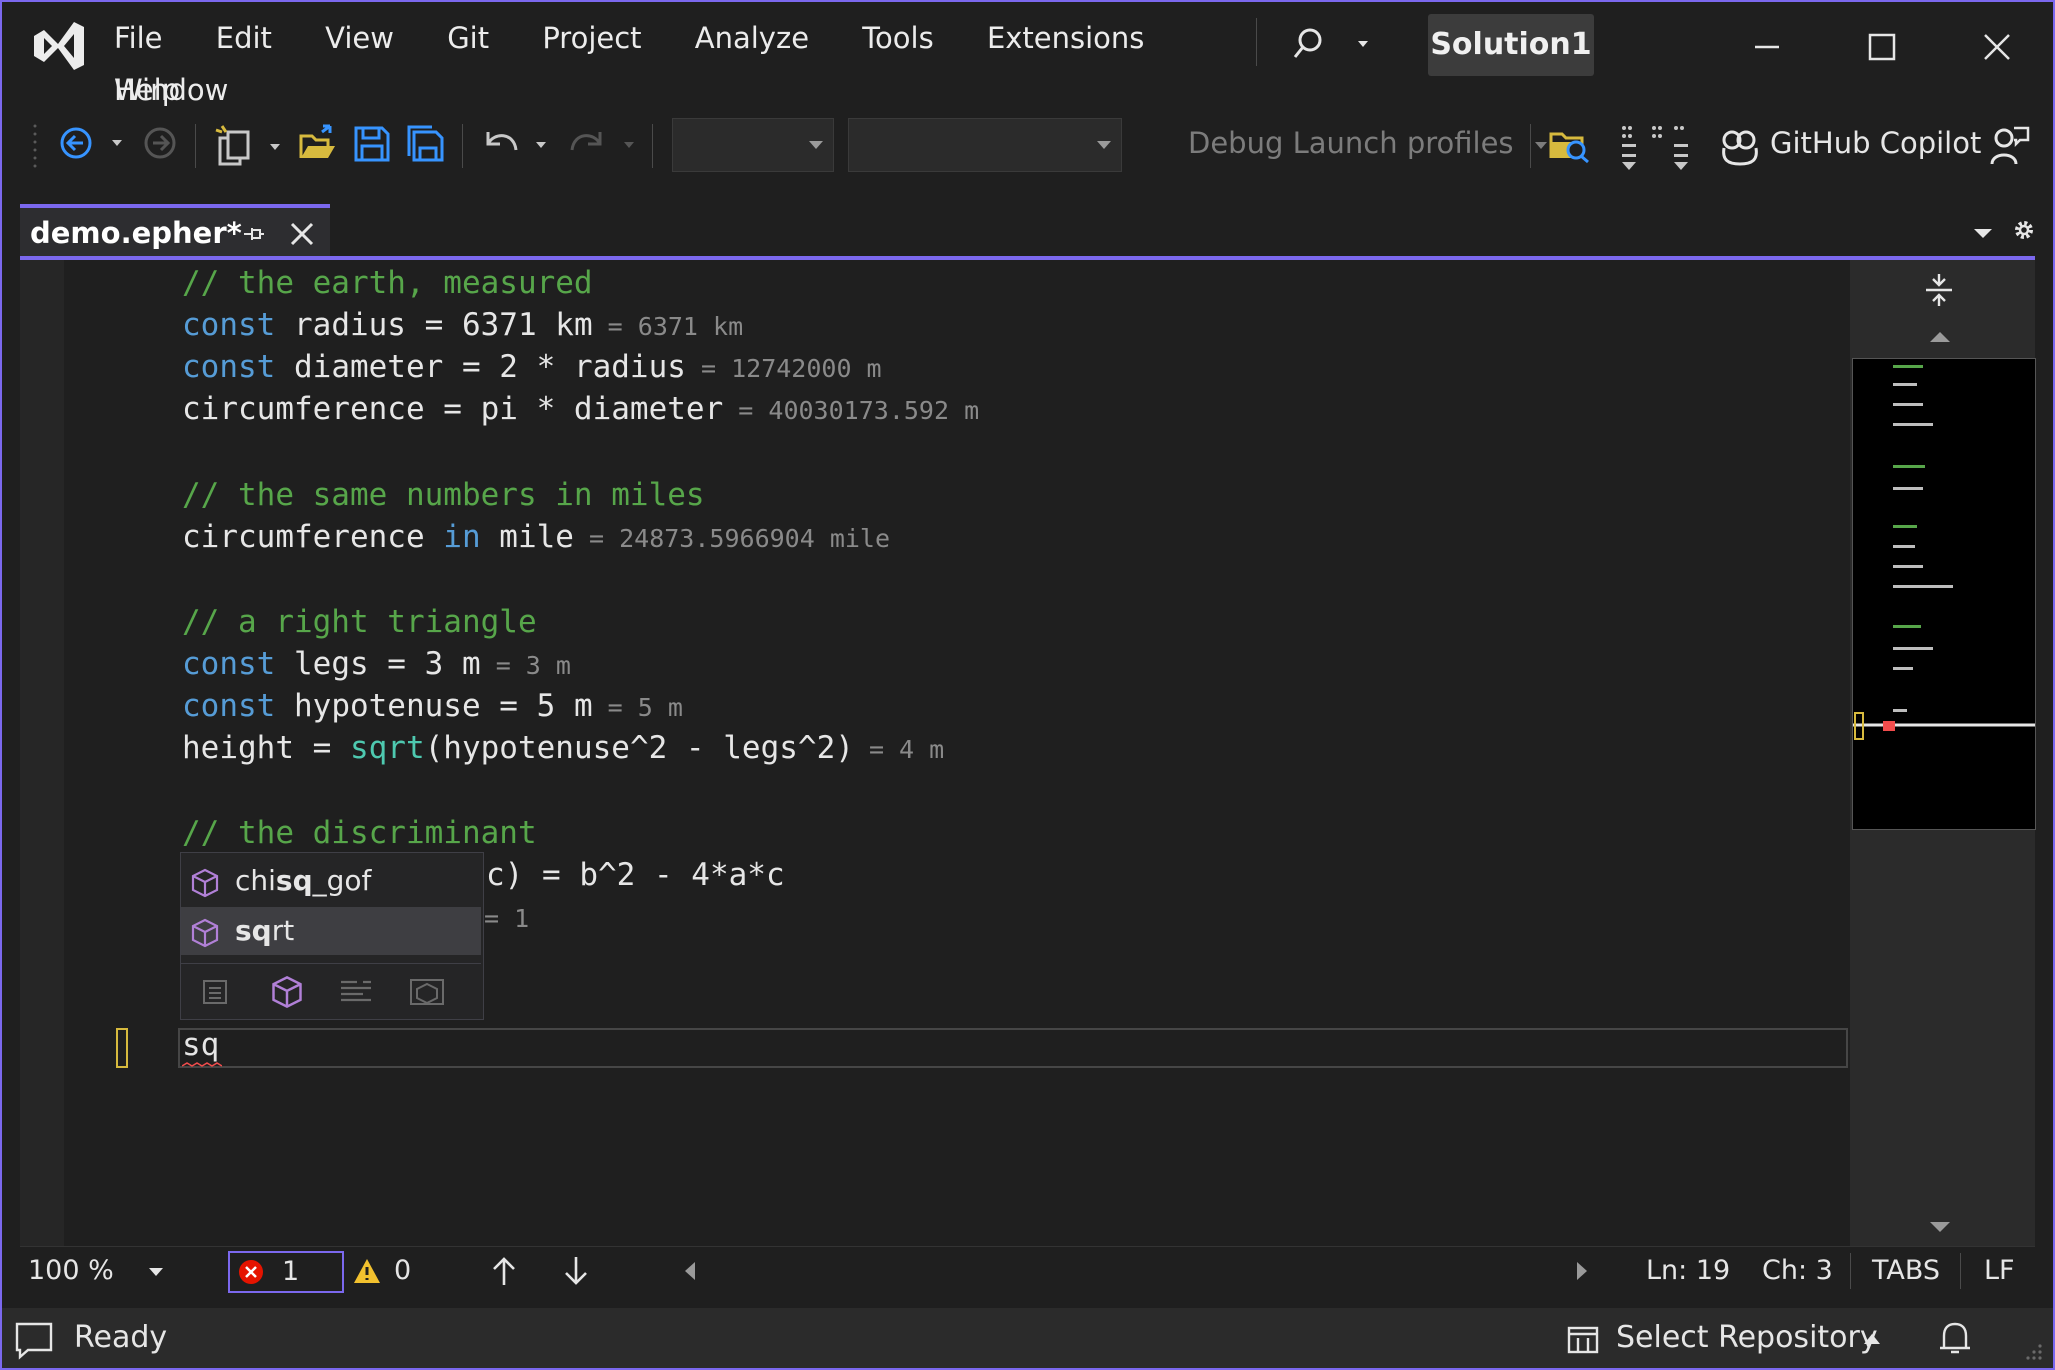 This screenshot has width=2055, height=1370. Describe the element at coordinates (402, 1270) in the screenshot. I see `warning-count: 0` at that location.